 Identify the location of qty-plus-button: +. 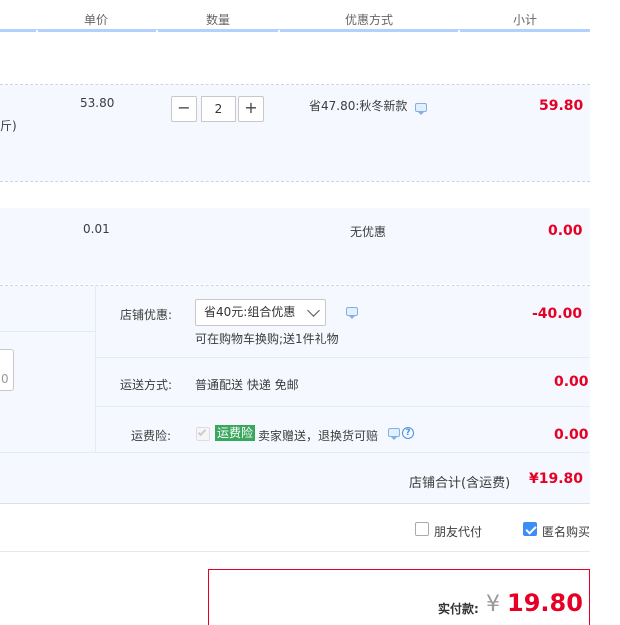
(251, 109).